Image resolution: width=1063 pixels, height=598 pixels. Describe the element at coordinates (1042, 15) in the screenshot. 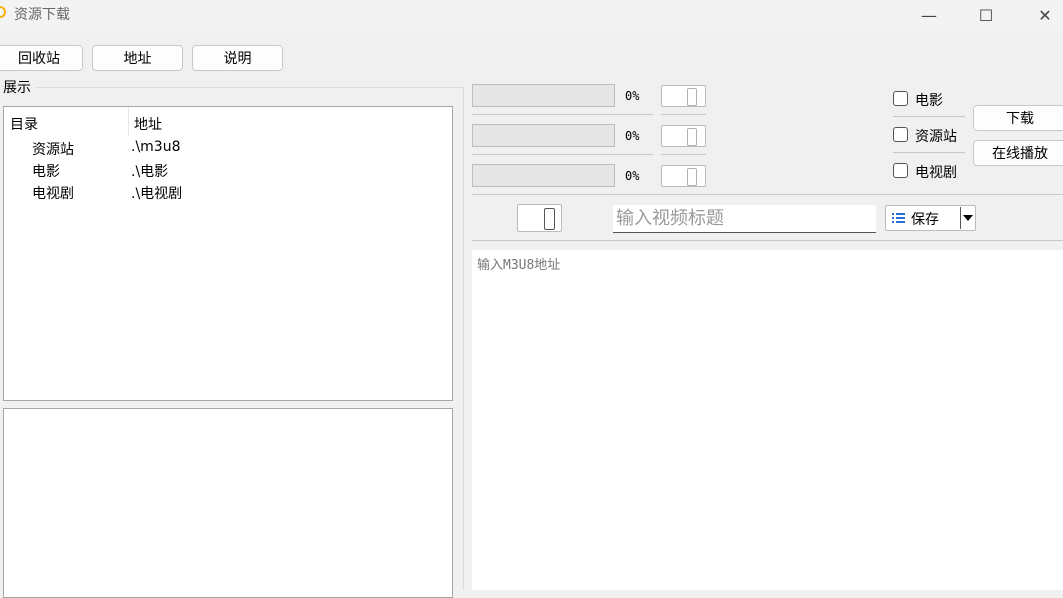

I see `close-button: ✕` at that location.